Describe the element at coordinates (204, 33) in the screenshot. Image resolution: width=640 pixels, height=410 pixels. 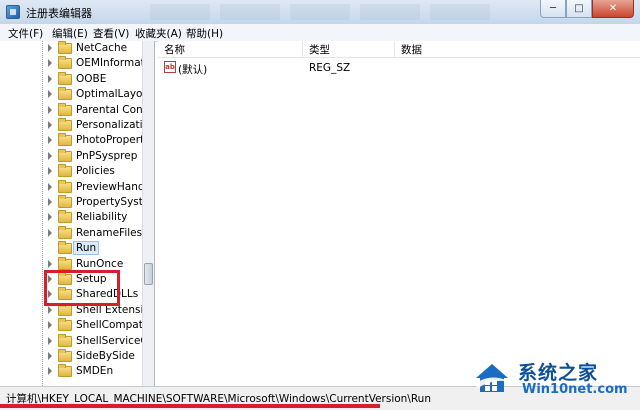
I see `menu-help: 帮助(H)` at that location.